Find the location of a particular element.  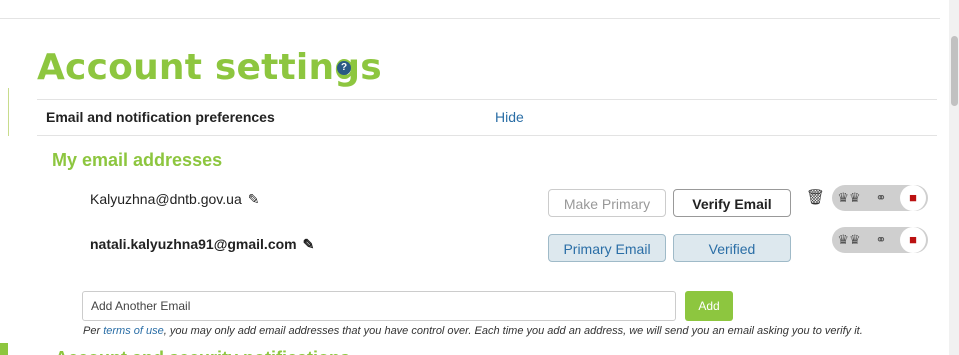

make-primary-button: Make Primary is located at coordinates (607, 203).